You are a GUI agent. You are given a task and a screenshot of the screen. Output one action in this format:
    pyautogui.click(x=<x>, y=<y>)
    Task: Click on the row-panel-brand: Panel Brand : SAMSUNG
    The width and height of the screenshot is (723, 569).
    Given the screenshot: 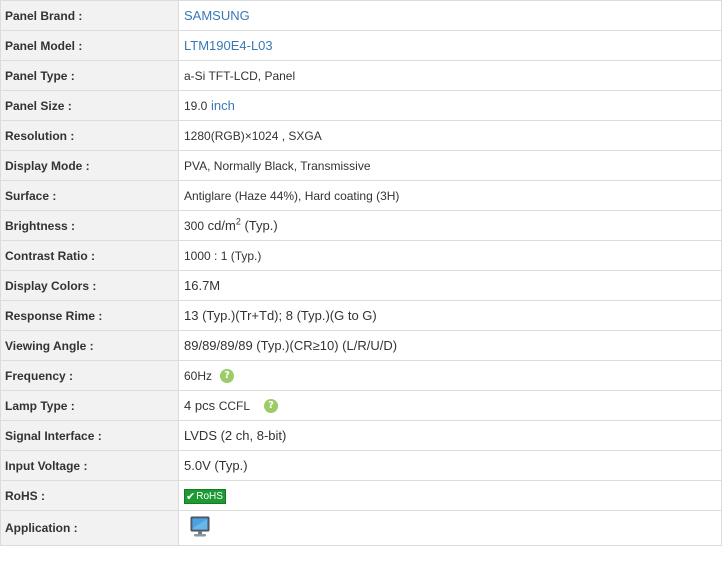 What is the action you would take?
    pyautogui.click(x=361, y=15)
    